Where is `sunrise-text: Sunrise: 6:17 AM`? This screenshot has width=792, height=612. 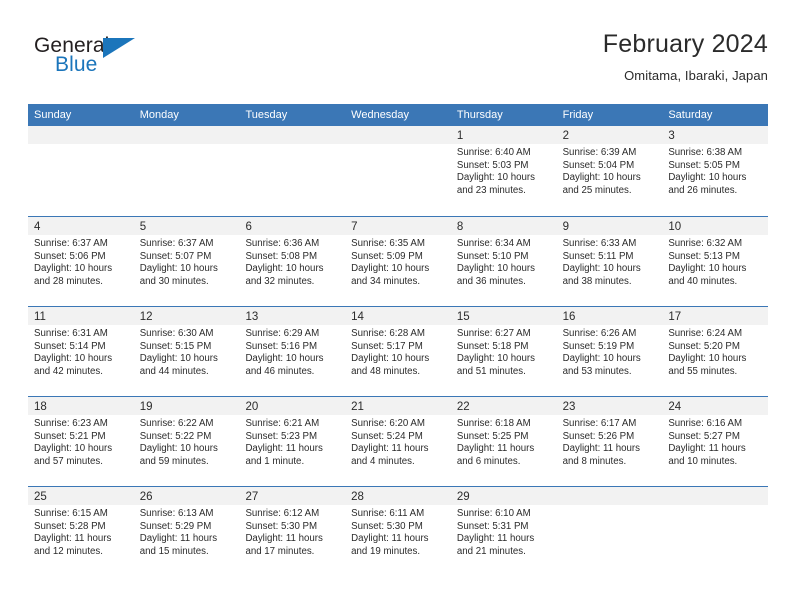 sunrise-text: Sunrise: 6:17 AM is located at coordinates (599, 423).